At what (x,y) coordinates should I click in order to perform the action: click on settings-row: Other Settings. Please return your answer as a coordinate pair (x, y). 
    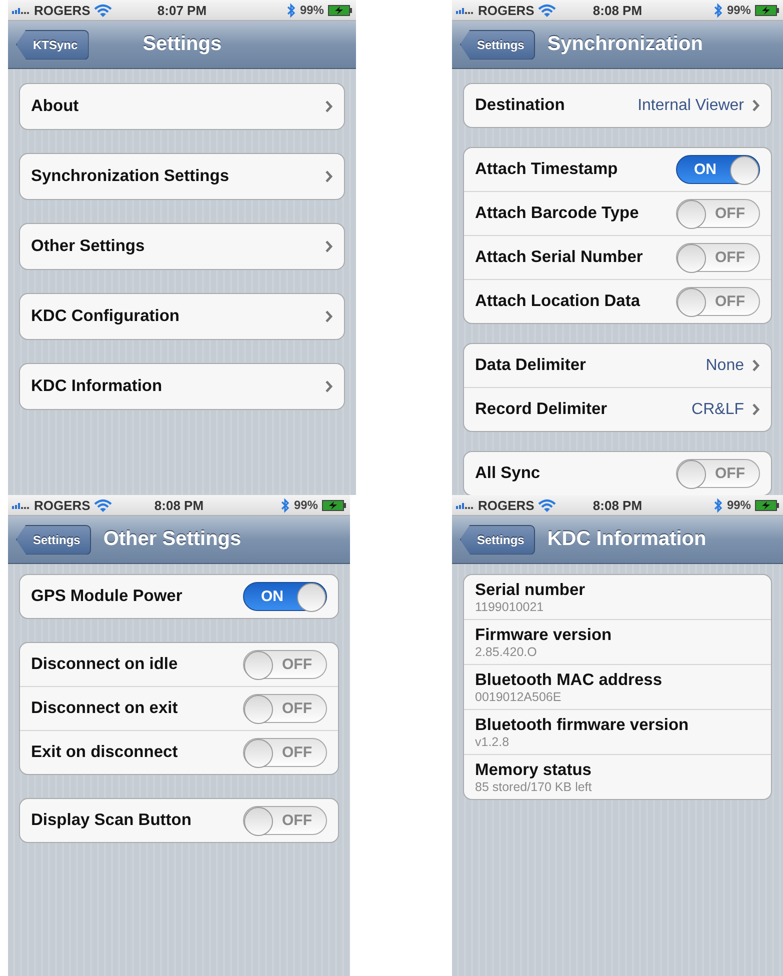
    Looking at the image, I should click on (182, 246).